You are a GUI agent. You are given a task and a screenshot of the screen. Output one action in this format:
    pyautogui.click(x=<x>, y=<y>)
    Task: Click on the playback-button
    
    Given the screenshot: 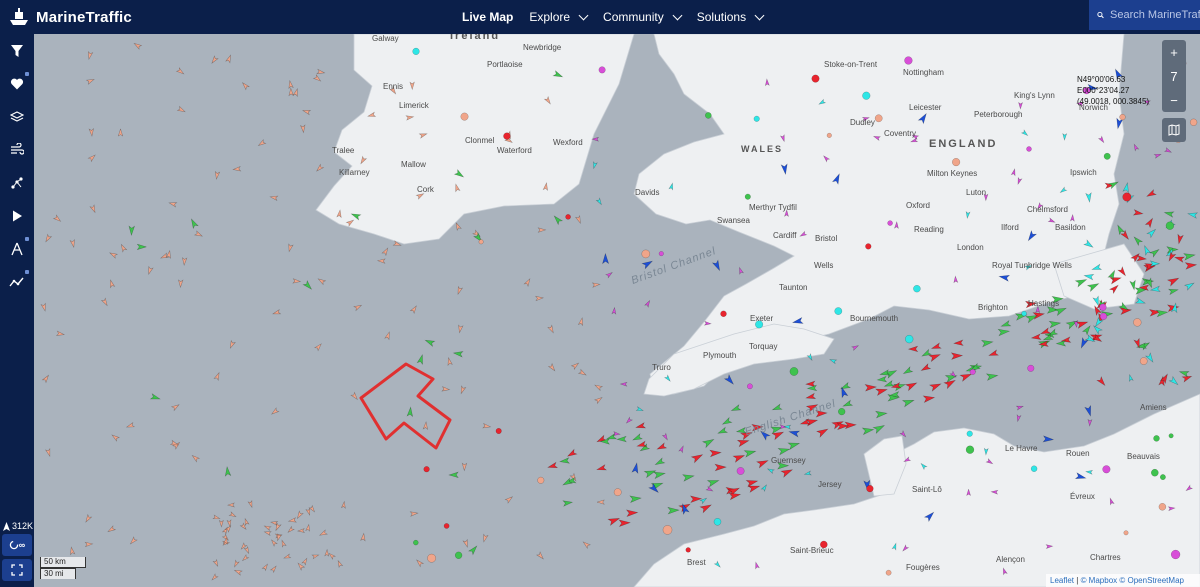 What is the action you would take?
    pyautogui.click(x=17, y=215)
    